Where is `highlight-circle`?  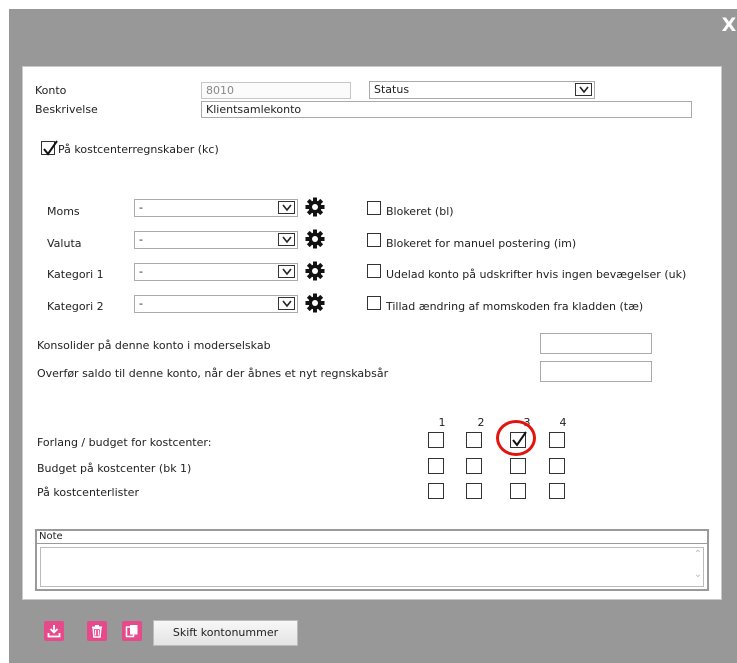
highlight-circle is located at coordinates (516, 438).